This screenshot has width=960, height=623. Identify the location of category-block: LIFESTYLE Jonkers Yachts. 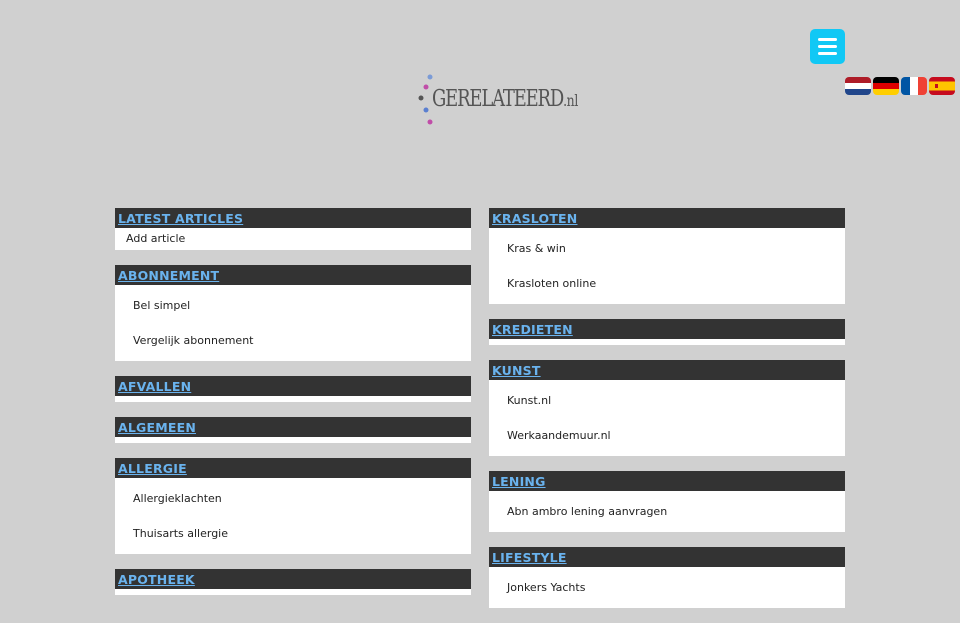
(667, 577).